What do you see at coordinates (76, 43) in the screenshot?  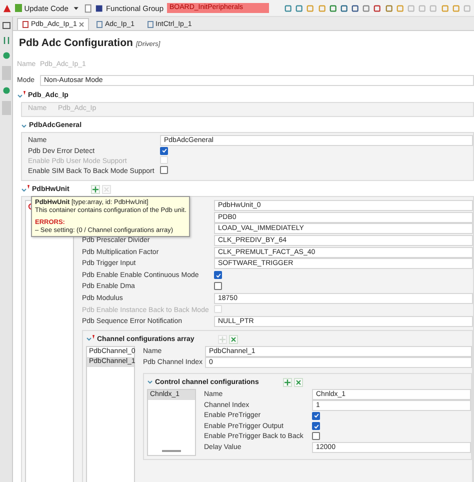 I see `page-title: Pdb Adc Configuration` at bounding box center [76, 43].